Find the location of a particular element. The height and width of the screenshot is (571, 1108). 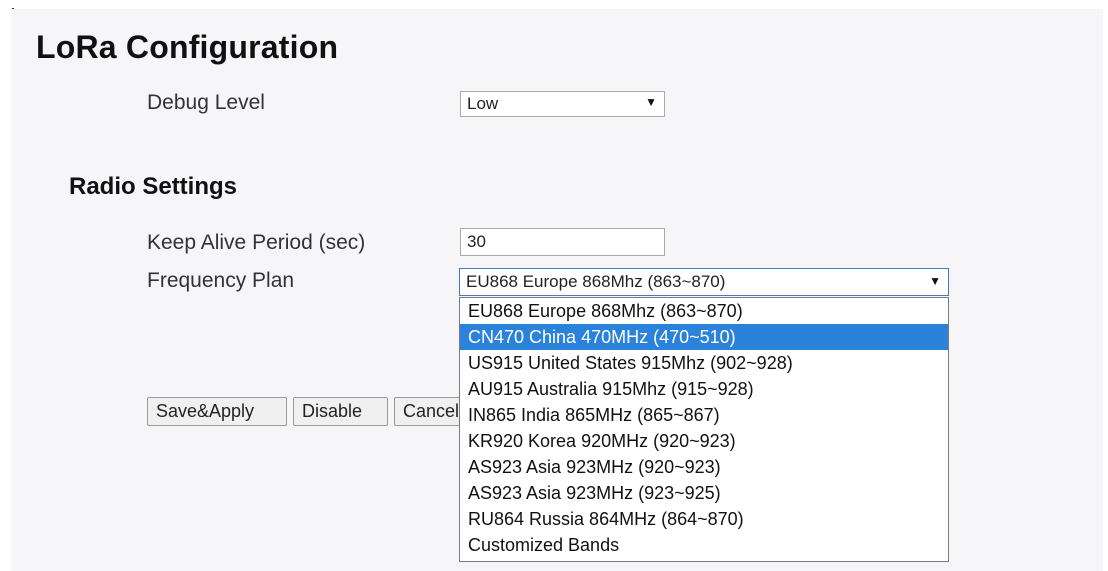

frequency-option: AS923 Asia 923MHz (920~923) is located at coordinates (704, 467).